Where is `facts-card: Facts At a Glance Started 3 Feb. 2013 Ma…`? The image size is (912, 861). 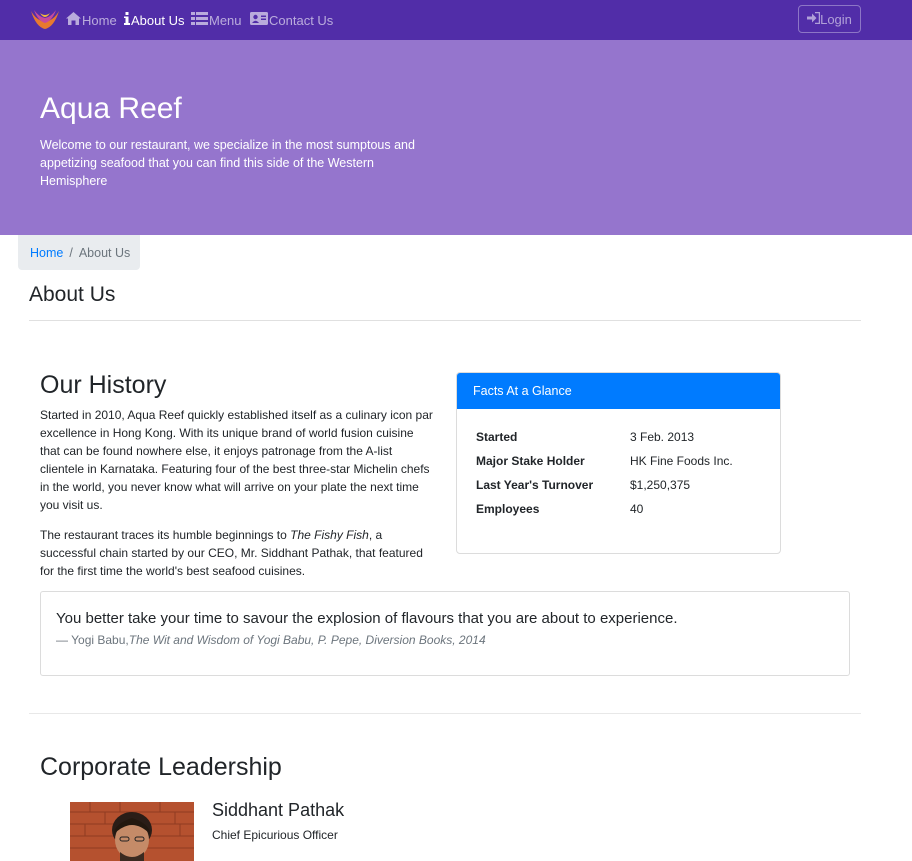 facts-card: Facts At a Glance Started 3 Feb. 2013 Ma… is located at coordinates (618, 463).